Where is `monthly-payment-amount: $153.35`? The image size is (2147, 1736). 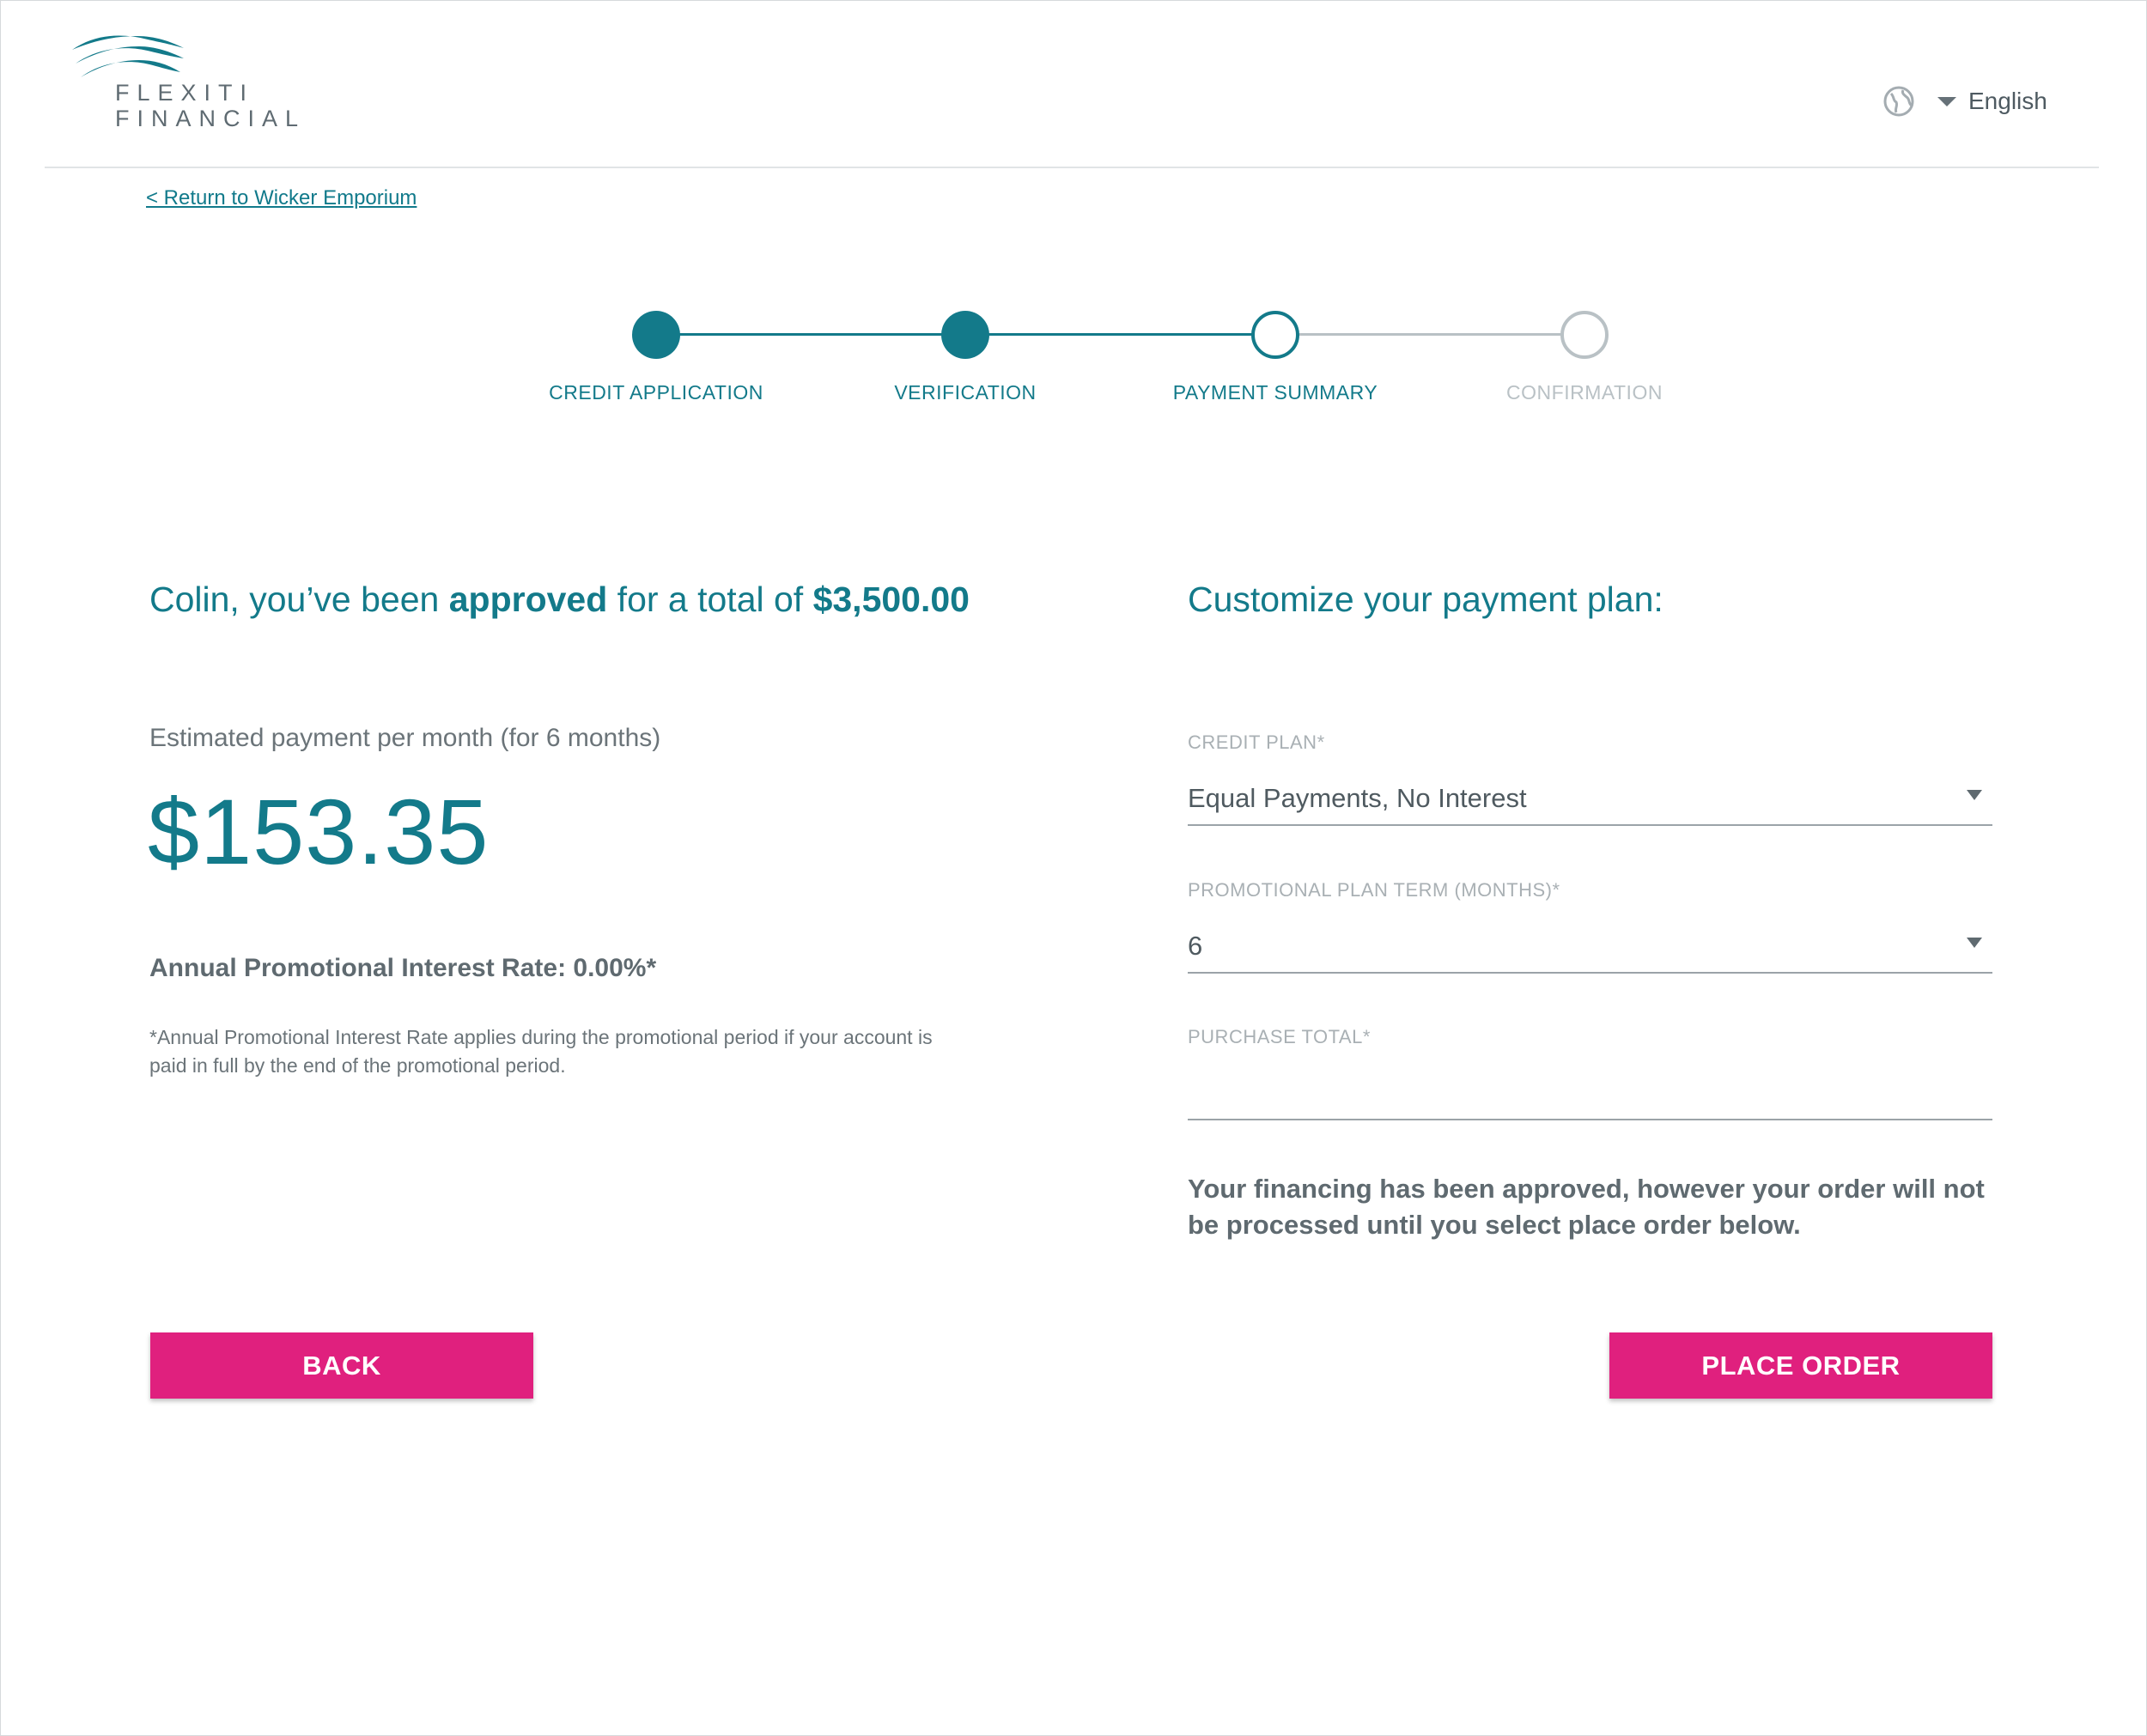 monthly-payment-amount: $153.35 is located at coordinates (319, 831).